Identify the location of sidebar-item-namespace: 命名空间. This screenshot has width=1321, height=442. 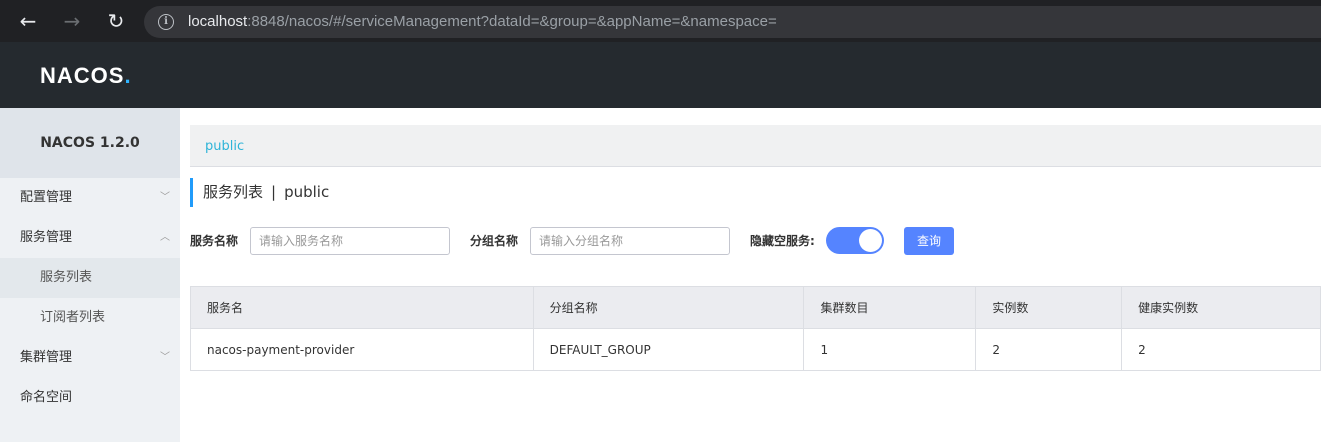
(90, 398).